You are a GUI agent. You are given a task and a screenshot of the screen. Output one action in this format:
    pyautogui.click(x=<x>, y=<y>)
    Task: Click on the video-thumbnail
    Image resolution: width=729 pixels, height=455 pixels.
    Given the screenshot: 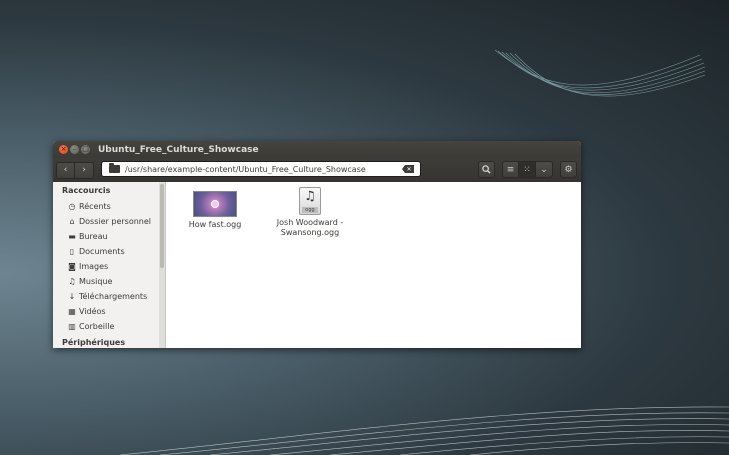 What is the action you would take?
    pyautogui.click(x=215, y=204)
    